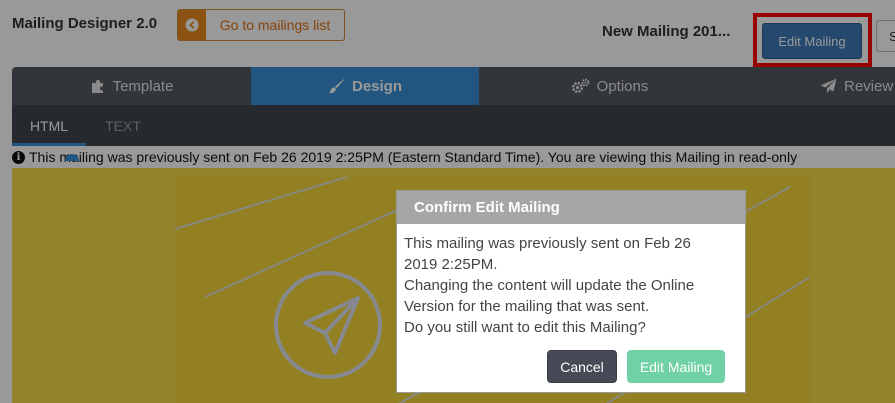 This screenshot has width=895, height=403. Describe the element at coordinates (451, 264) in the screenshot. I see `dialog-message-line: 2019 2:25PM.` at that location.